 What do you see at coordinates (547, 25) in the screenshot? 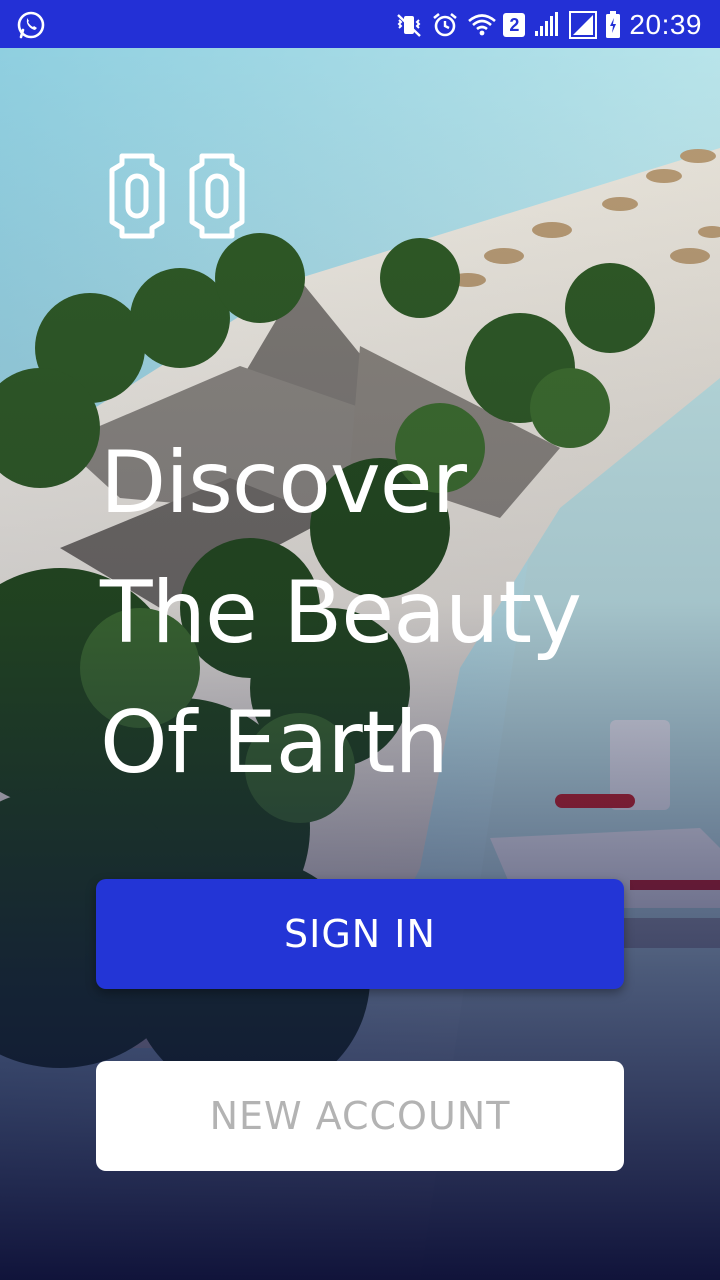
I see `signal-strength-icon` at bounding box center [547, 25].